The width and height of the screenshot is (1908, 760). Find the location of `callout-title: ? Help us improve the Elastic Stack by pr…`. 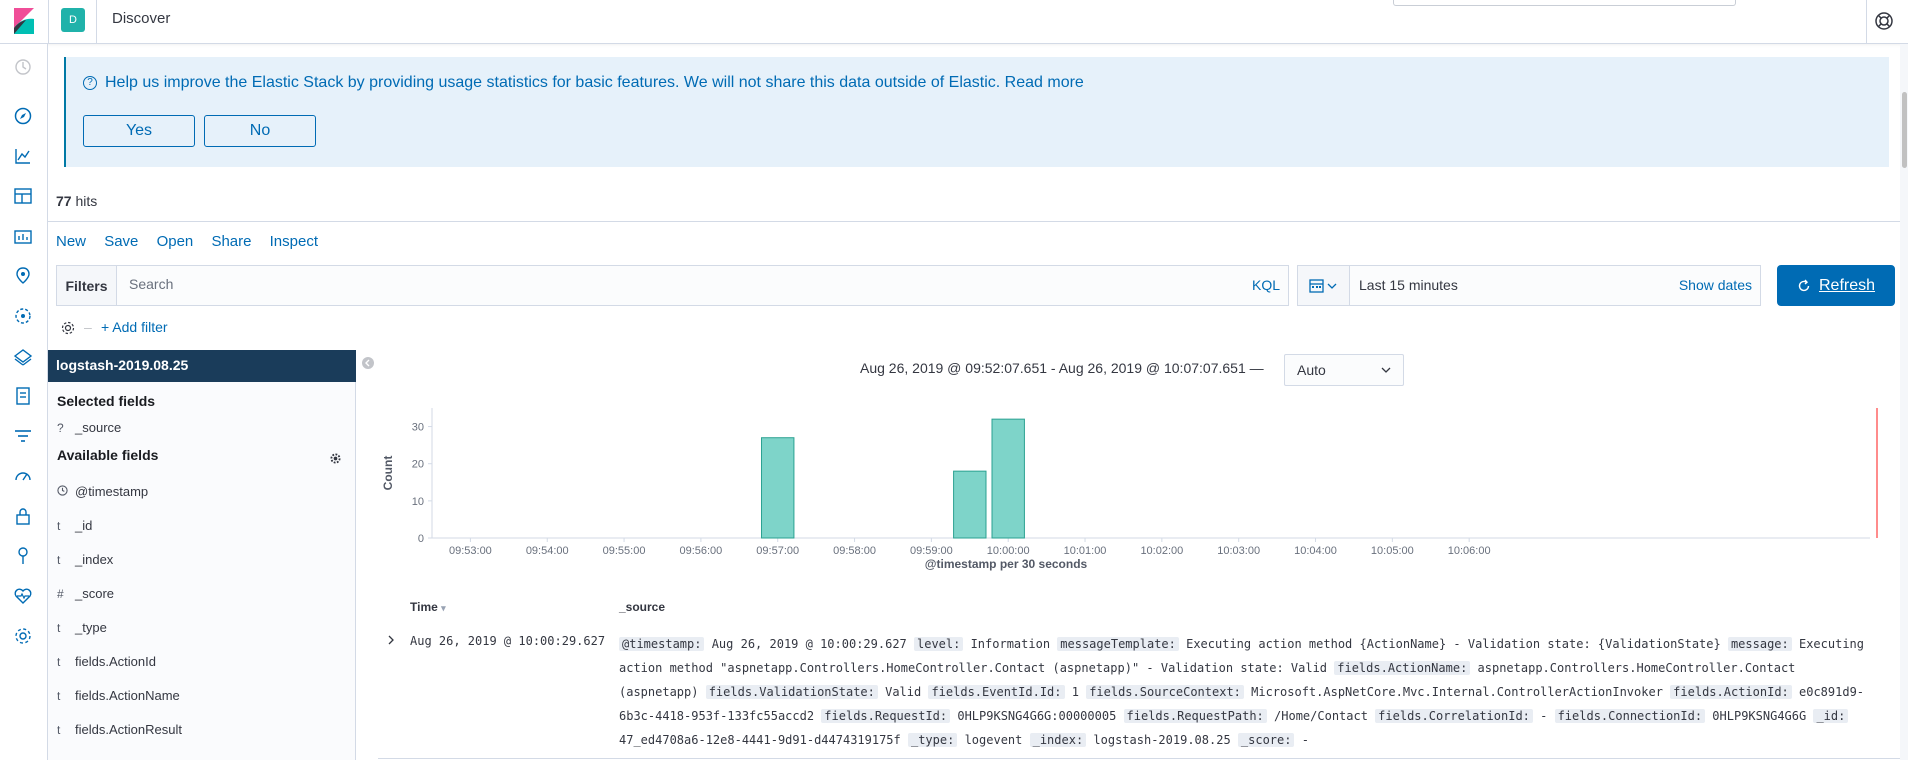

callout-title: ? Help us improve the Elastic Stack by pr… is located at coordinates (583, 83).